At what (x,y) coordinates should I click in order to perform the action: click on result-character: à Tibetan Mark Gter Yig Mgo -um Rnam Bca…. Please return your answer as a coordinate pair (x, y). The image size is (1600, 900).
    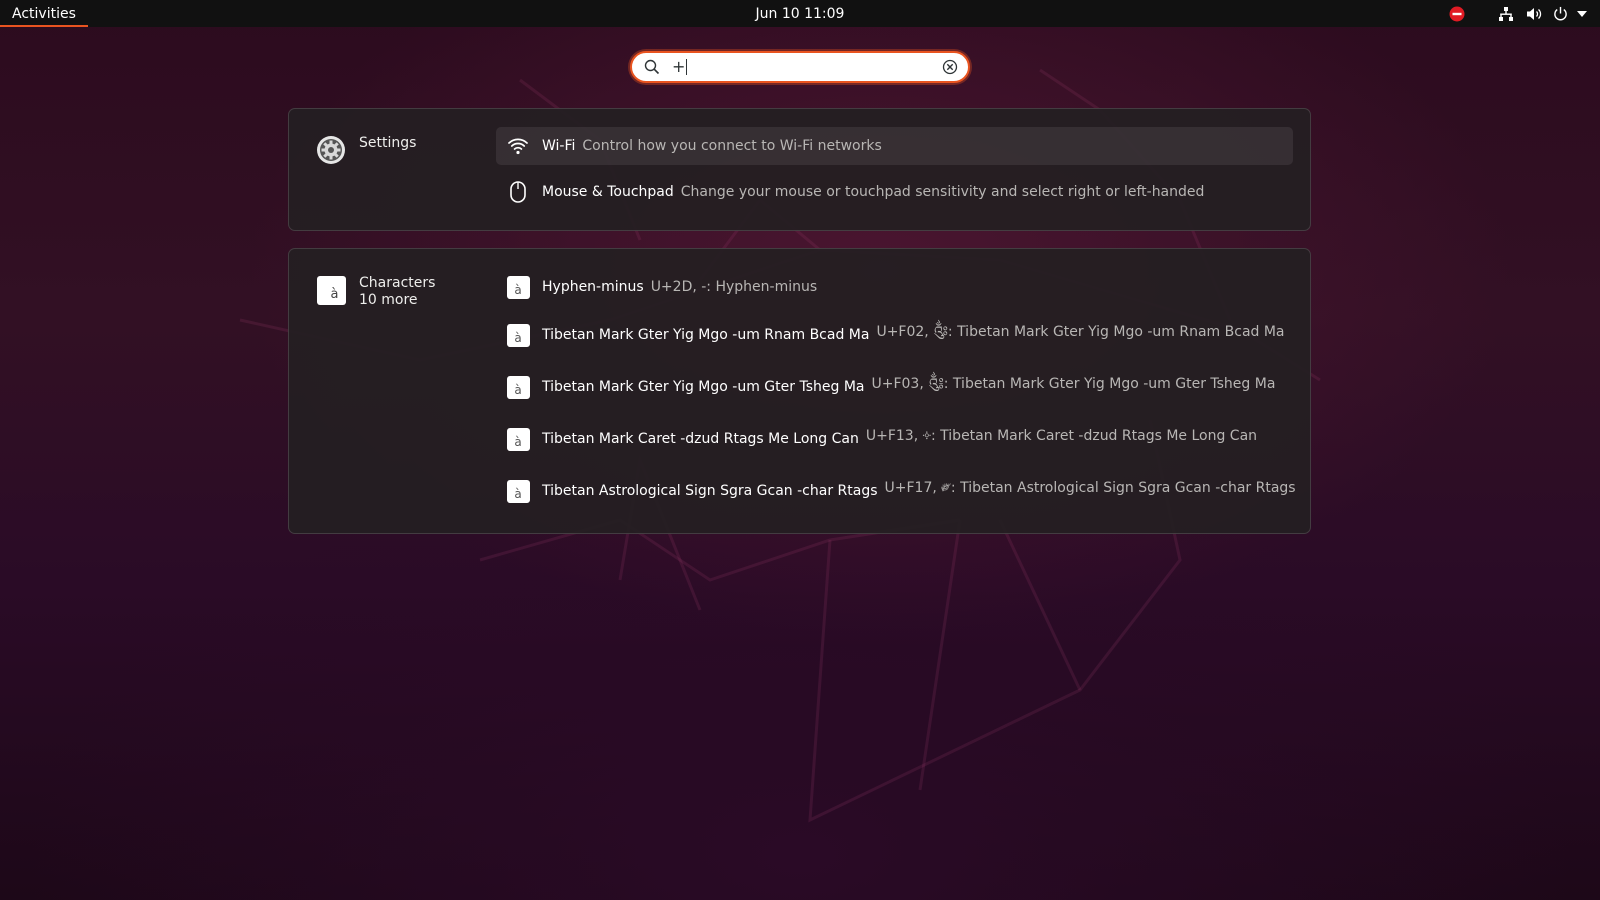
    Looking at the image, I should click on (894, 335).